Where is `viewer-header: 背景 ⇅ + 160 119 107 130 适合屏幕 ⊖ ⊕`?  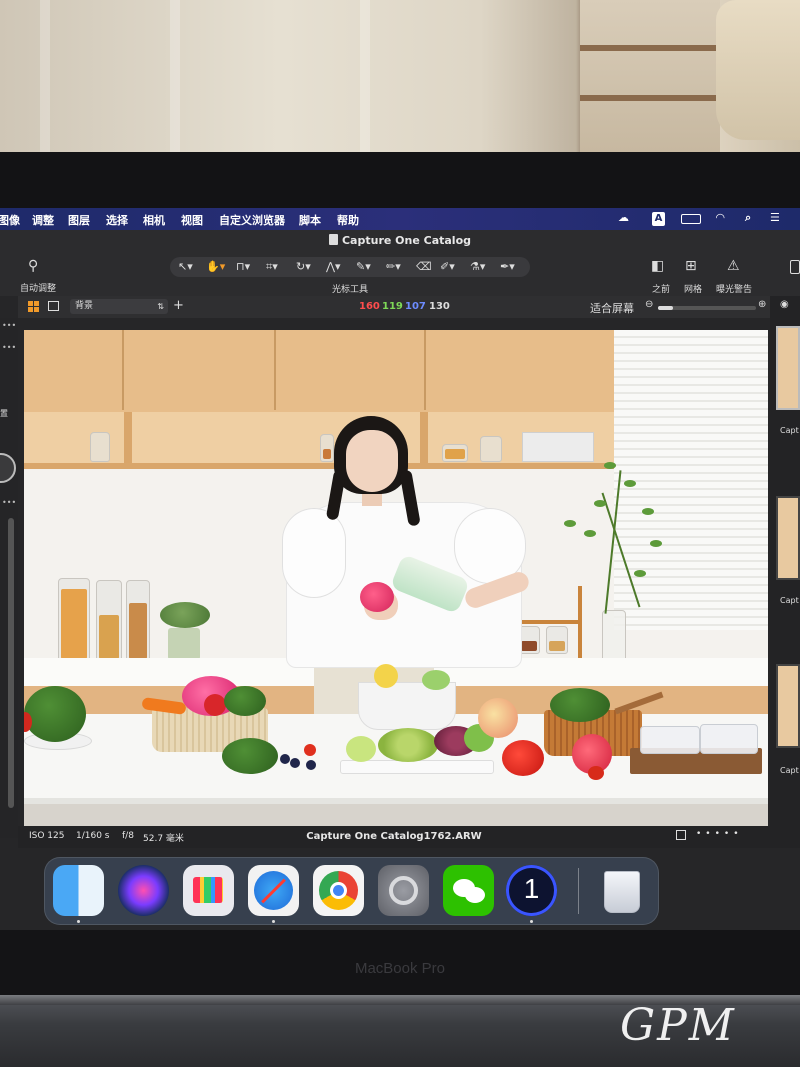 viewer-header: 背景 ⇅ + 160 119 107 130 适合屏幕 ⊖ ⊕ is located at coordinates (394, 307).